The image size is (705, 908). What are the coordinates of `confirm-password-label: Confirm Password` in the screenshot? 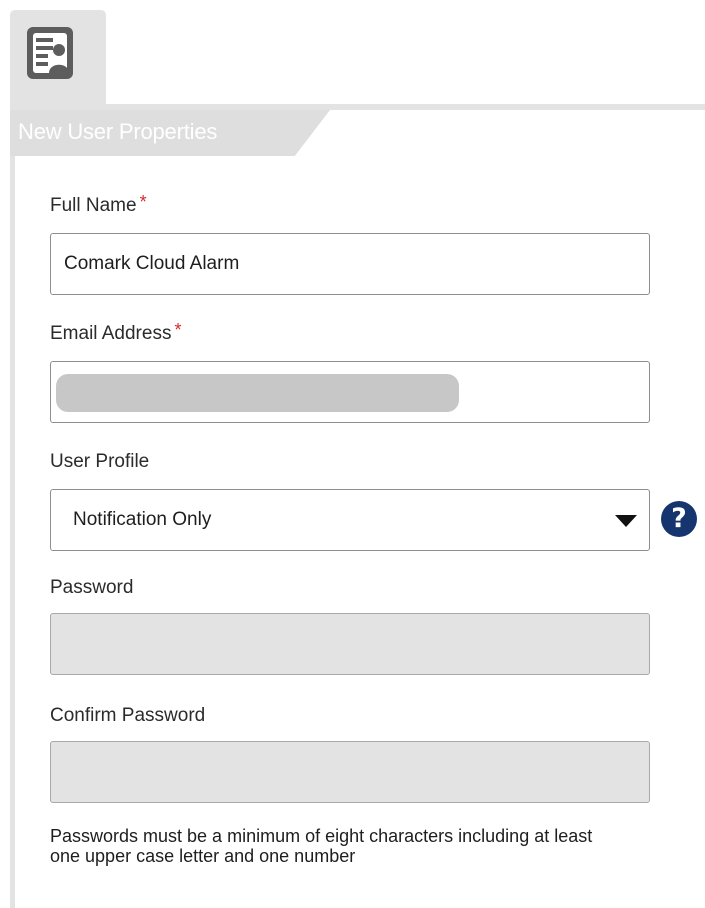 It's located at (128, 715).